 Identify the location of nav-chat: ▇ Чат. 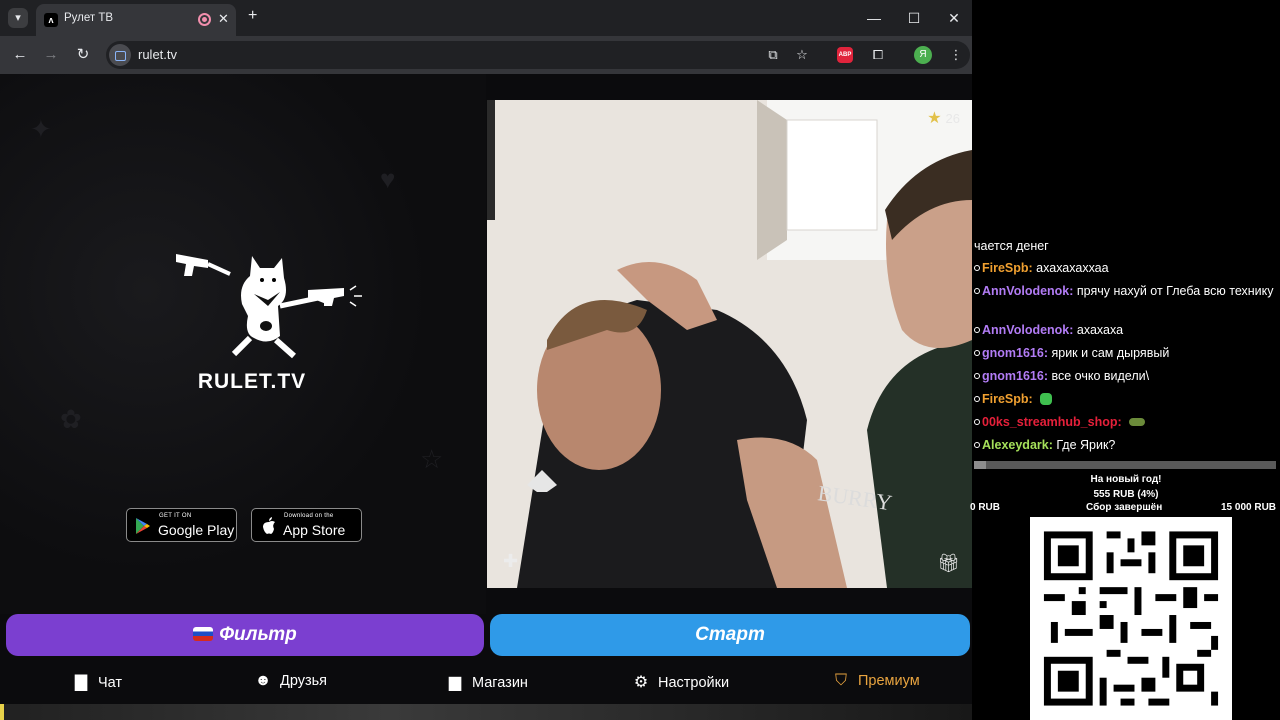
(96, 684).